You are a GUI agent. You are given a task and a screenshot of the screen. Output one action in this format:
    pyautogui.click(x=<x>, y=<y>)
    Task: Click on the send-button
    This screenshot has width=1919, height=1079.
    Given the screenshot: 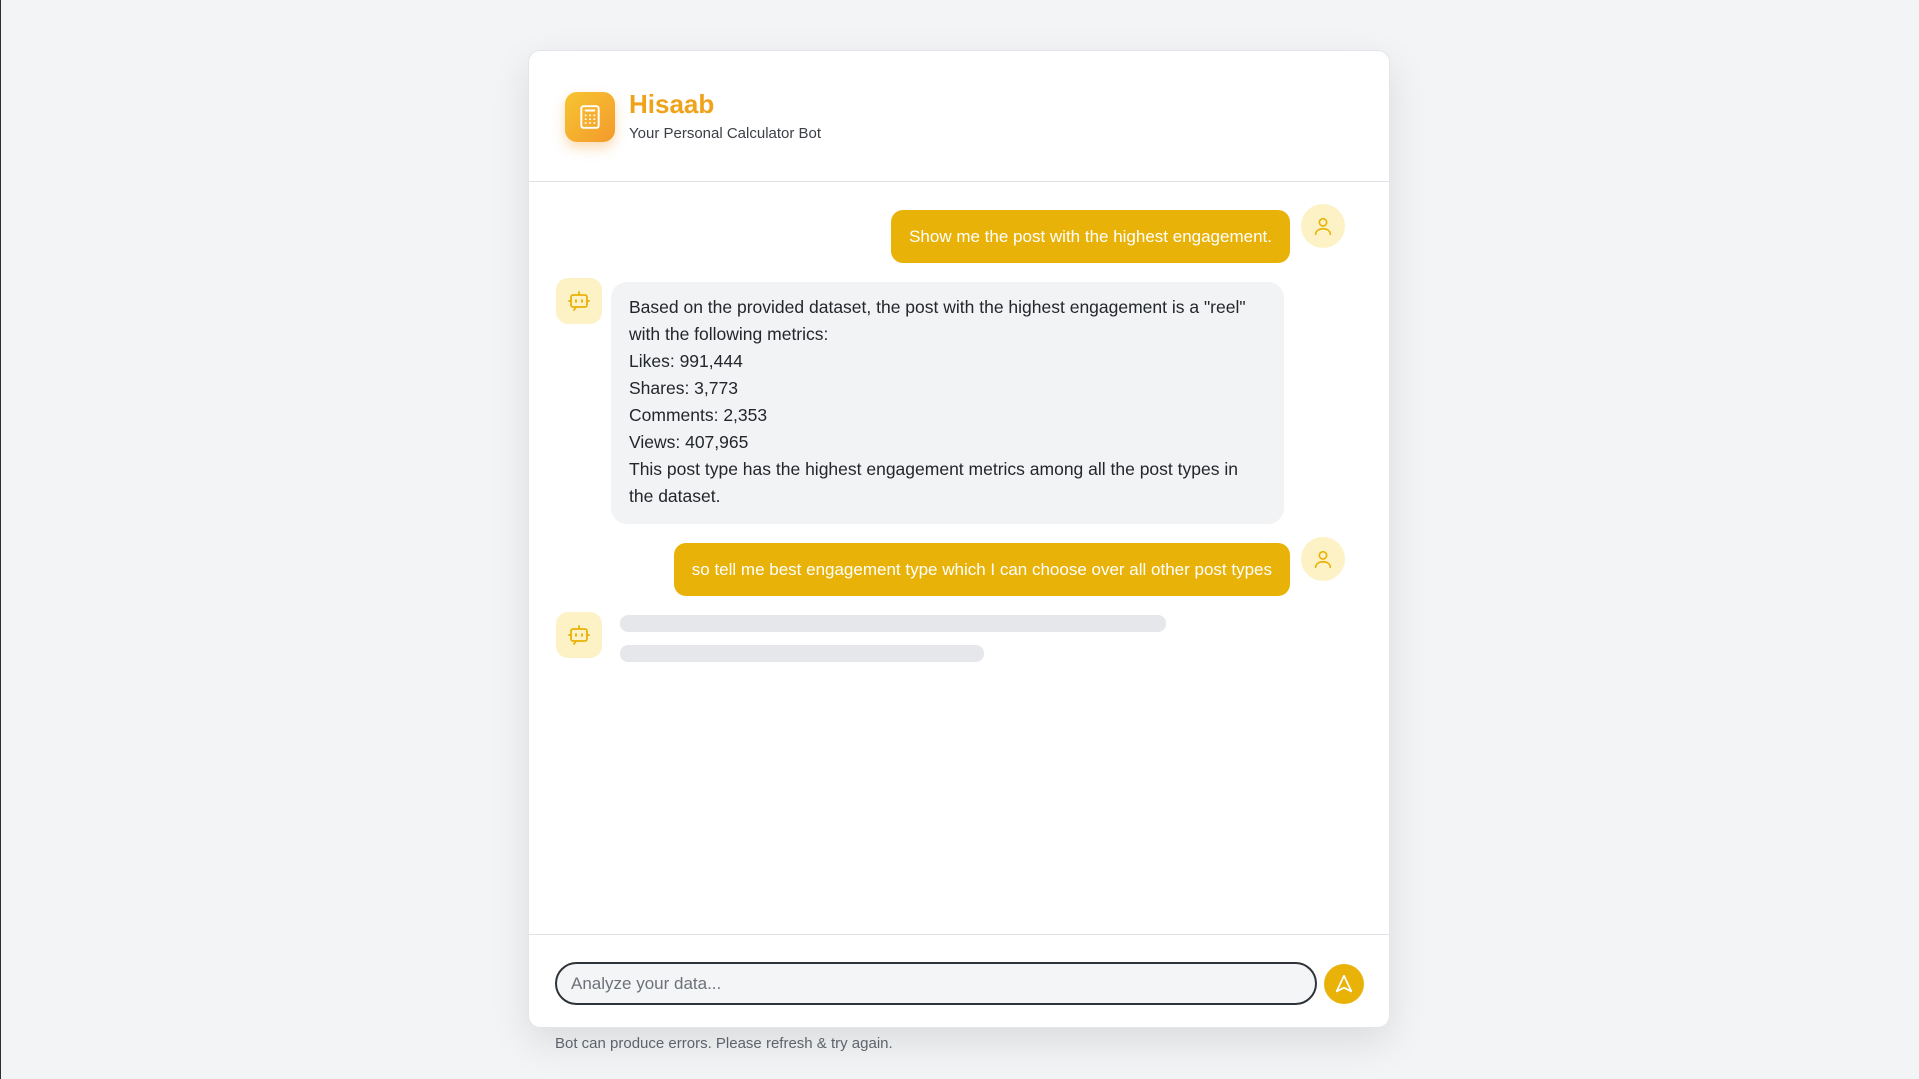 What is the action you would take?
    pyautogui.click(x=1344, y=984)
    